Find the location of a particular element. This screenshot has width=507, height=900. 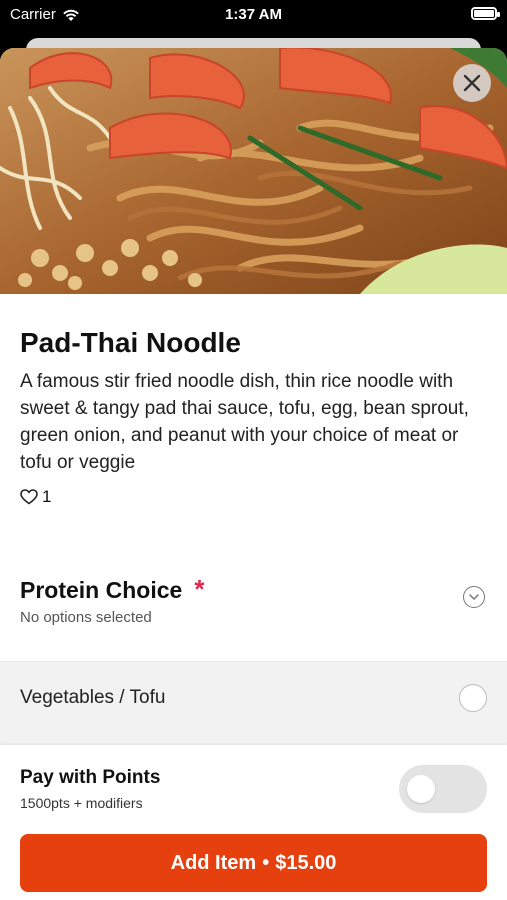

required-indicator: * is located at coordinates (199, 589).